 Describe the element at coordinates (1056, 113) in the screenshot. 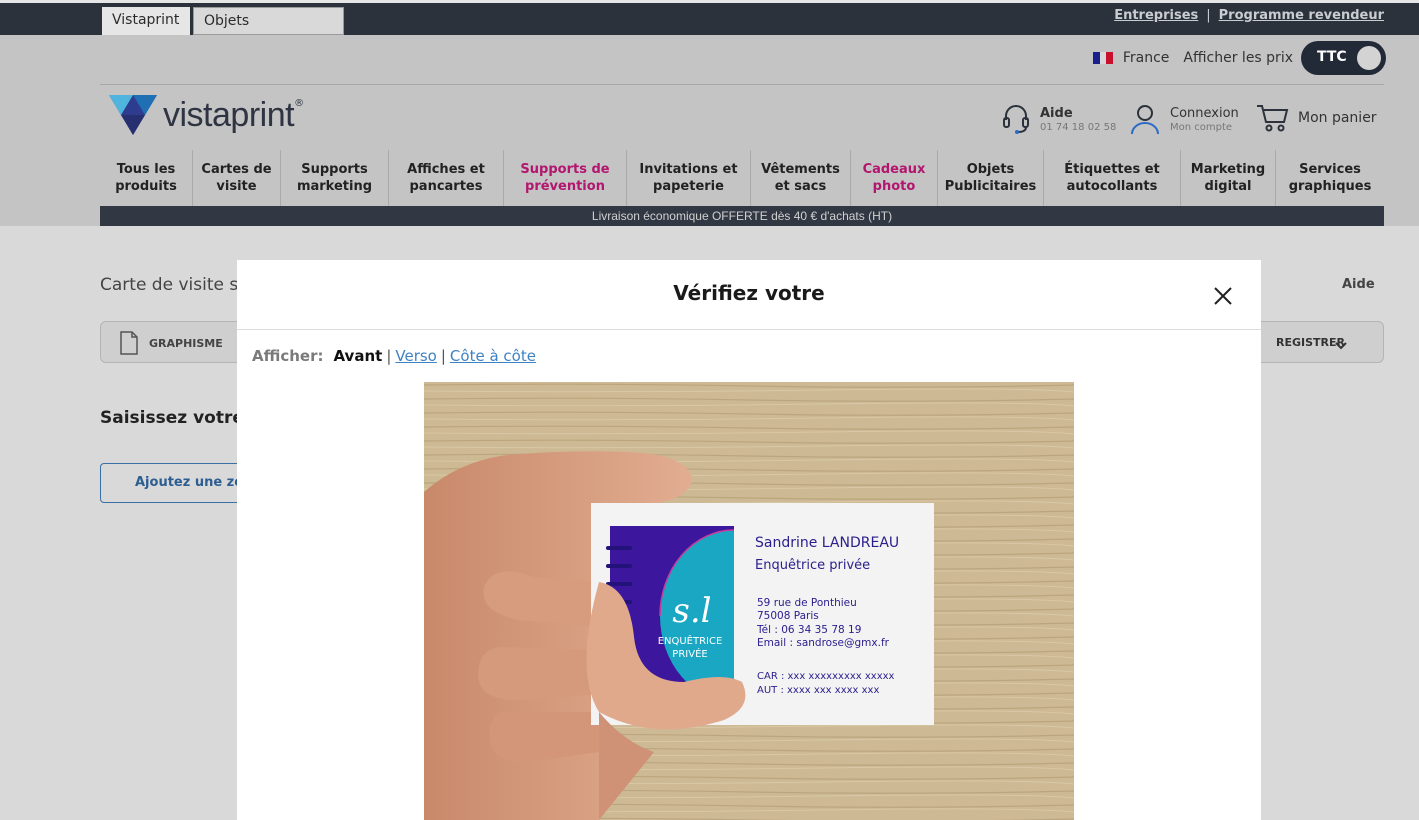

I see `help-title: Aide` at that location.